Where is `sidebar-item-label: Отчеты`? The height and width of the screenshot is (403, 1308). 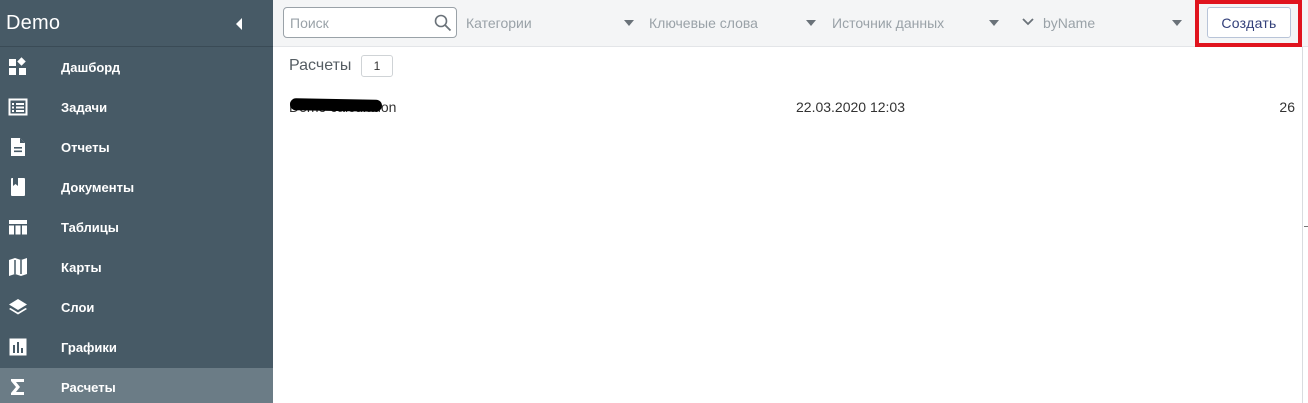
sidebar-item-label: Отчеты is located at coordinates (85, 147).